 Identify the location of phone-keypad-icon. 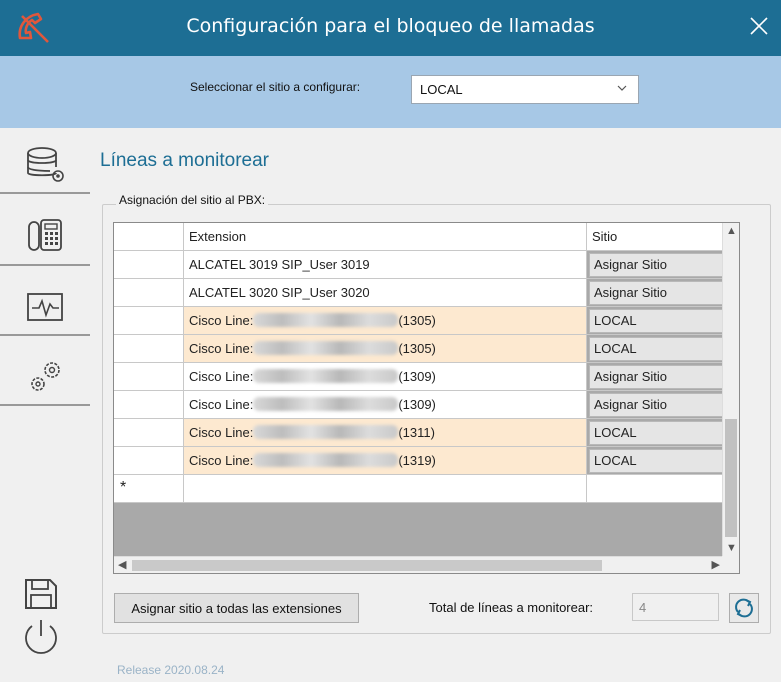
(45, 235).